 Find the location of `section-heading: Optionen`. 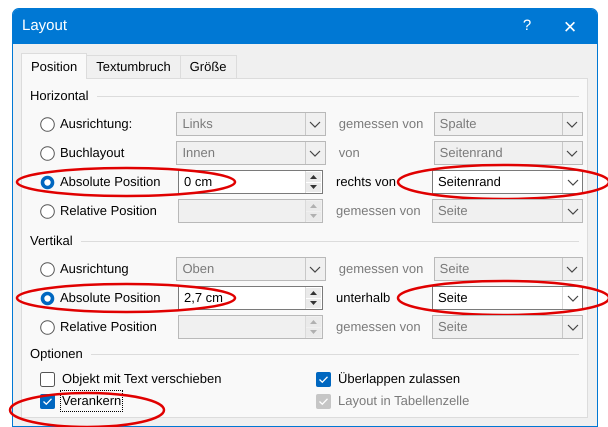

section-heading: Optionen is located at coordinates (56, 354).